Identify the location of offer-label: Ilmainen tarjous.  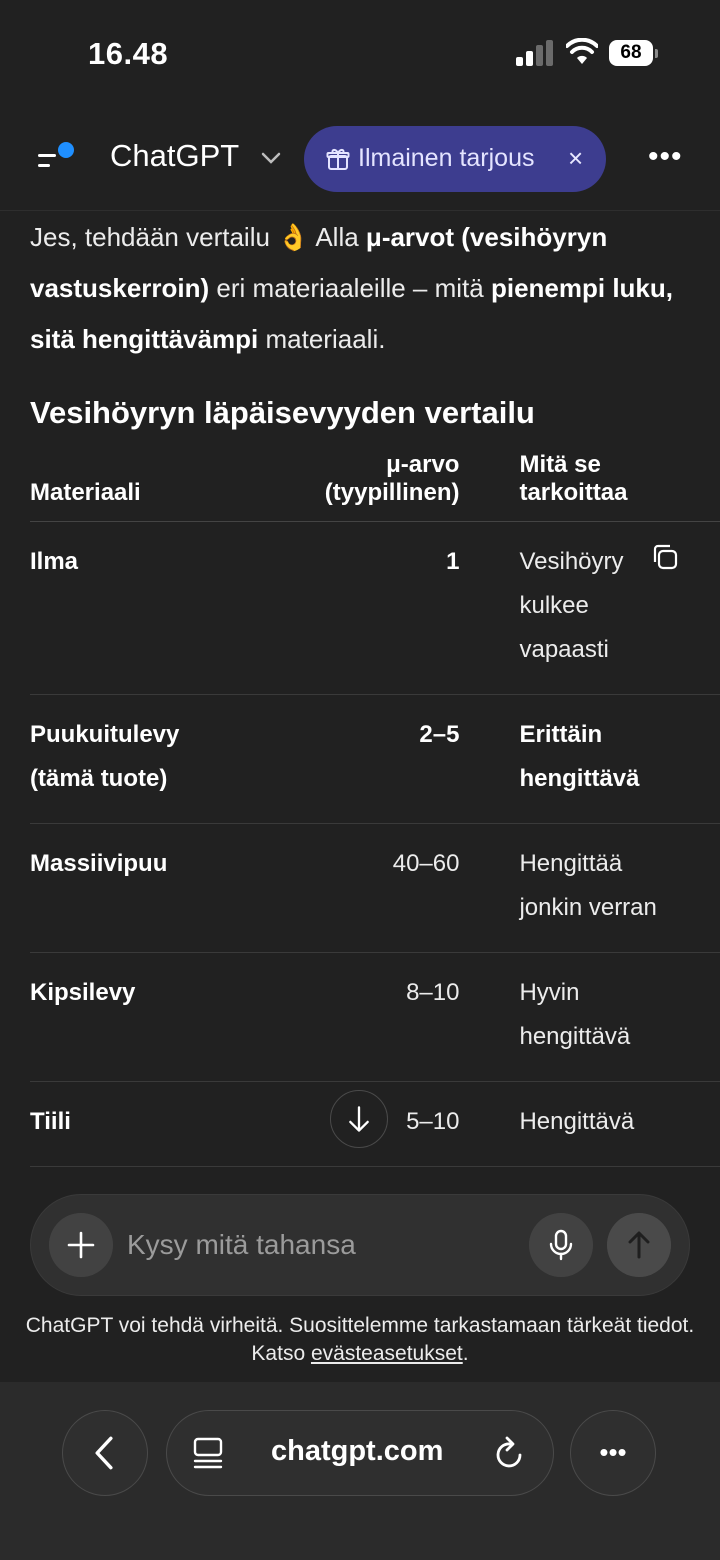
(446, 158).